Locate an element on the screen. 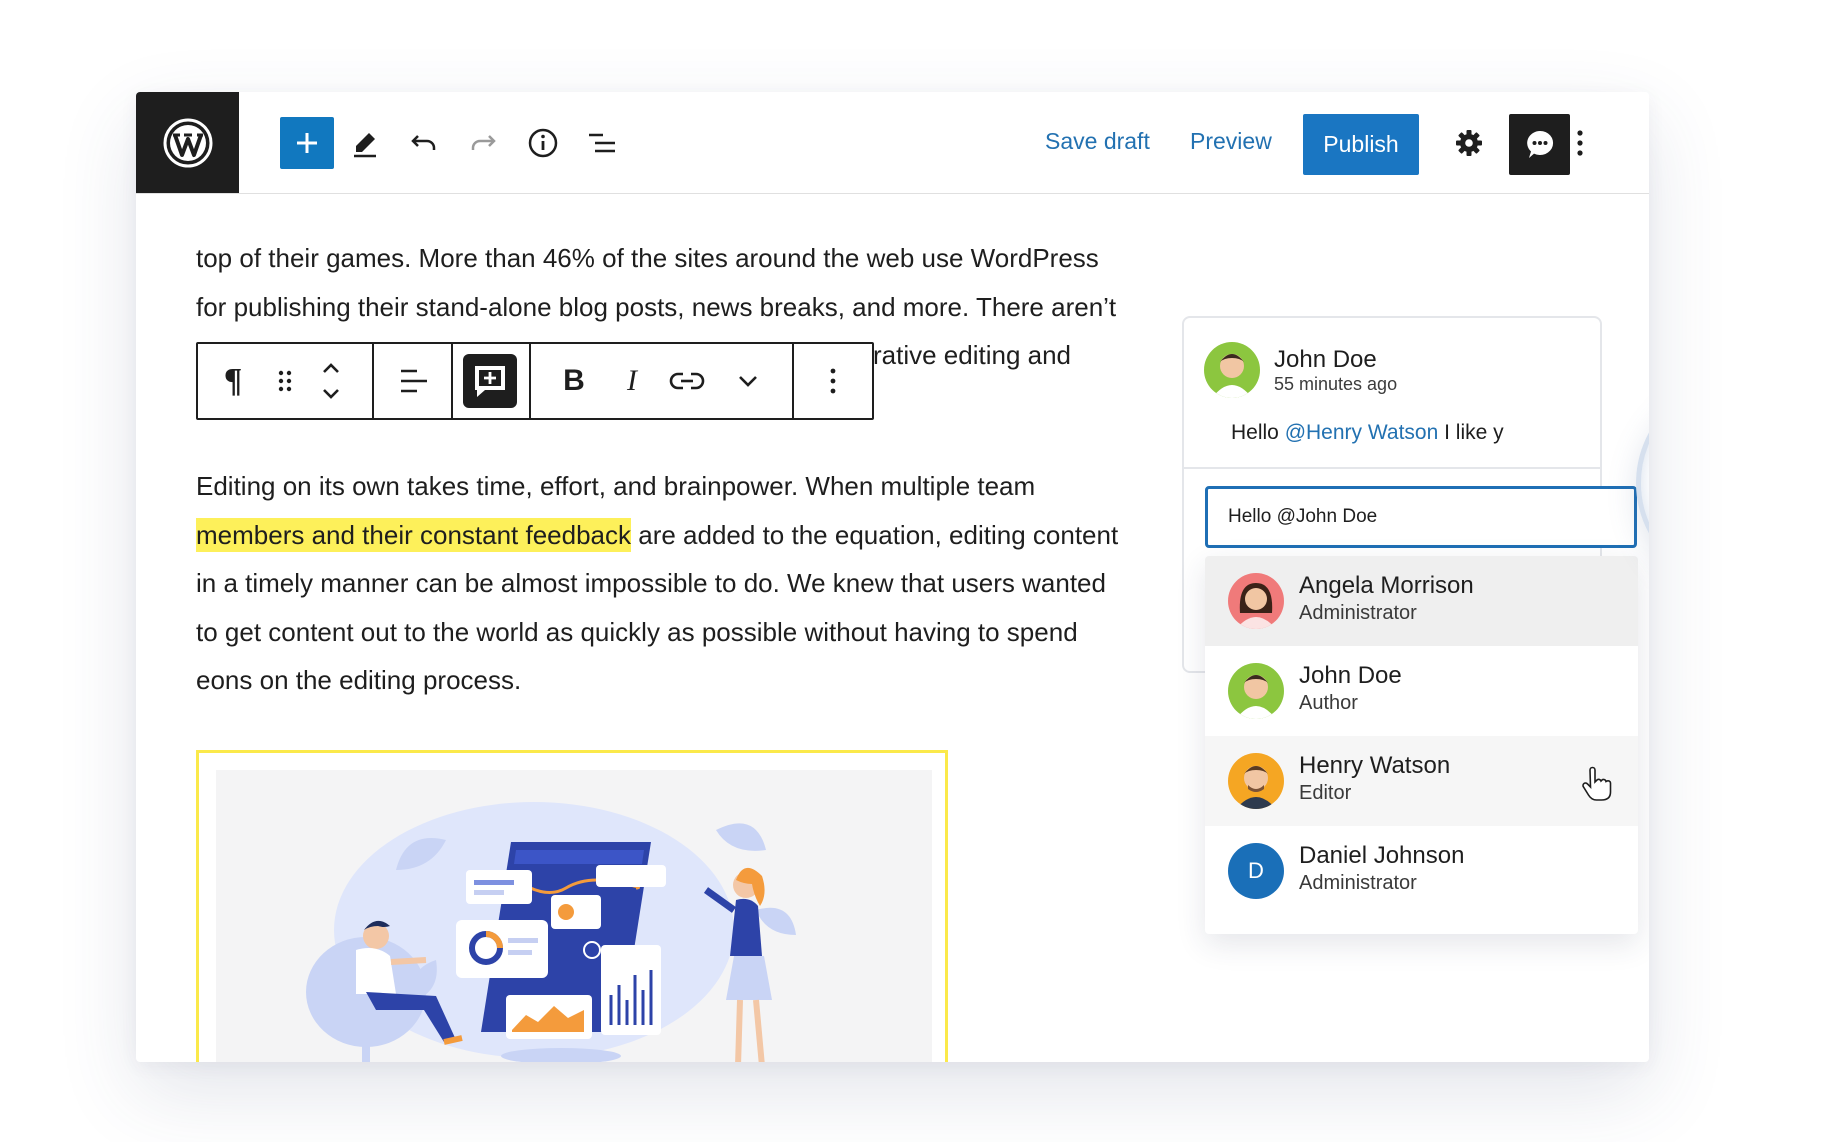 This screenshot has width=1827, height=1142. divider is located at coordinates (1392, 468).